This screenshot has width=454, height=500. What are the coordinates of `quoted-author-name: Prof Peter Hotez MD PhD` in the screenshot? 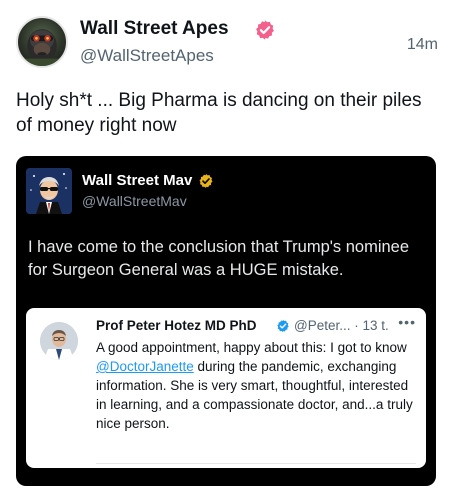 It's located at (176, 325).